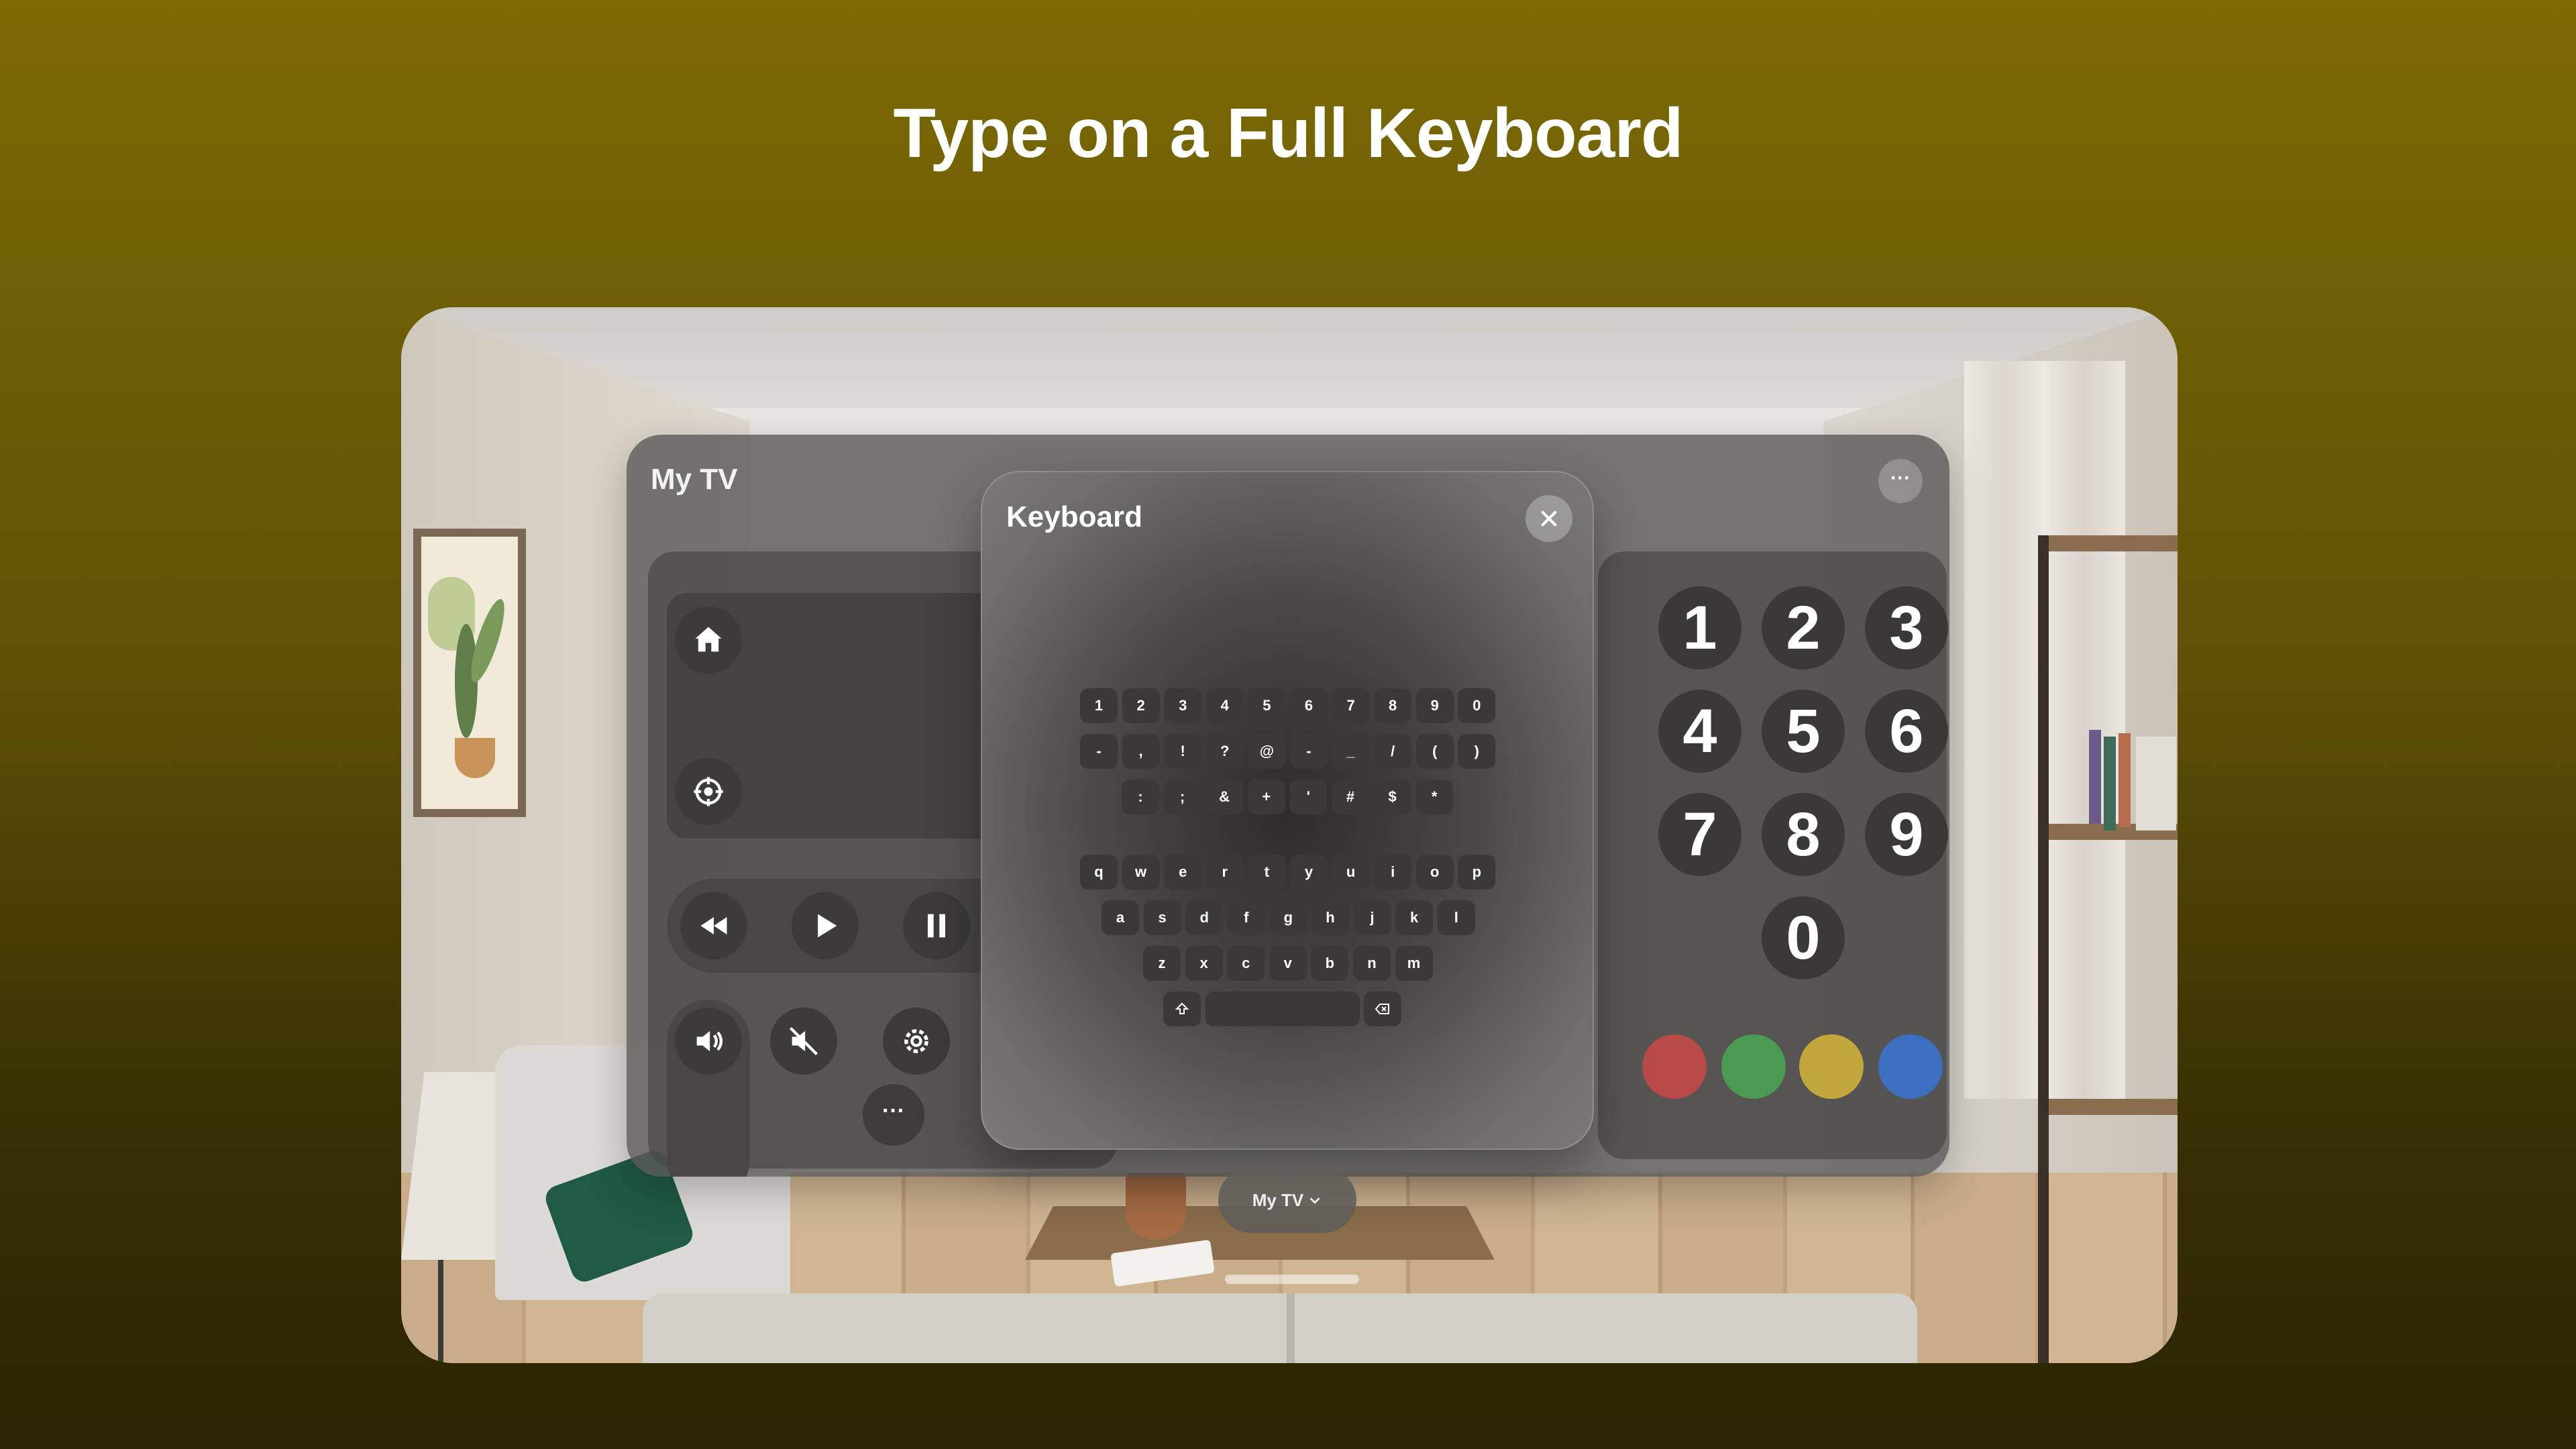 The width and height of the screenshot is (2576, 1449). What do you see at coordinates (708, 640) in the screenshot?
I see `home-button` at bounding box center [708, 640].